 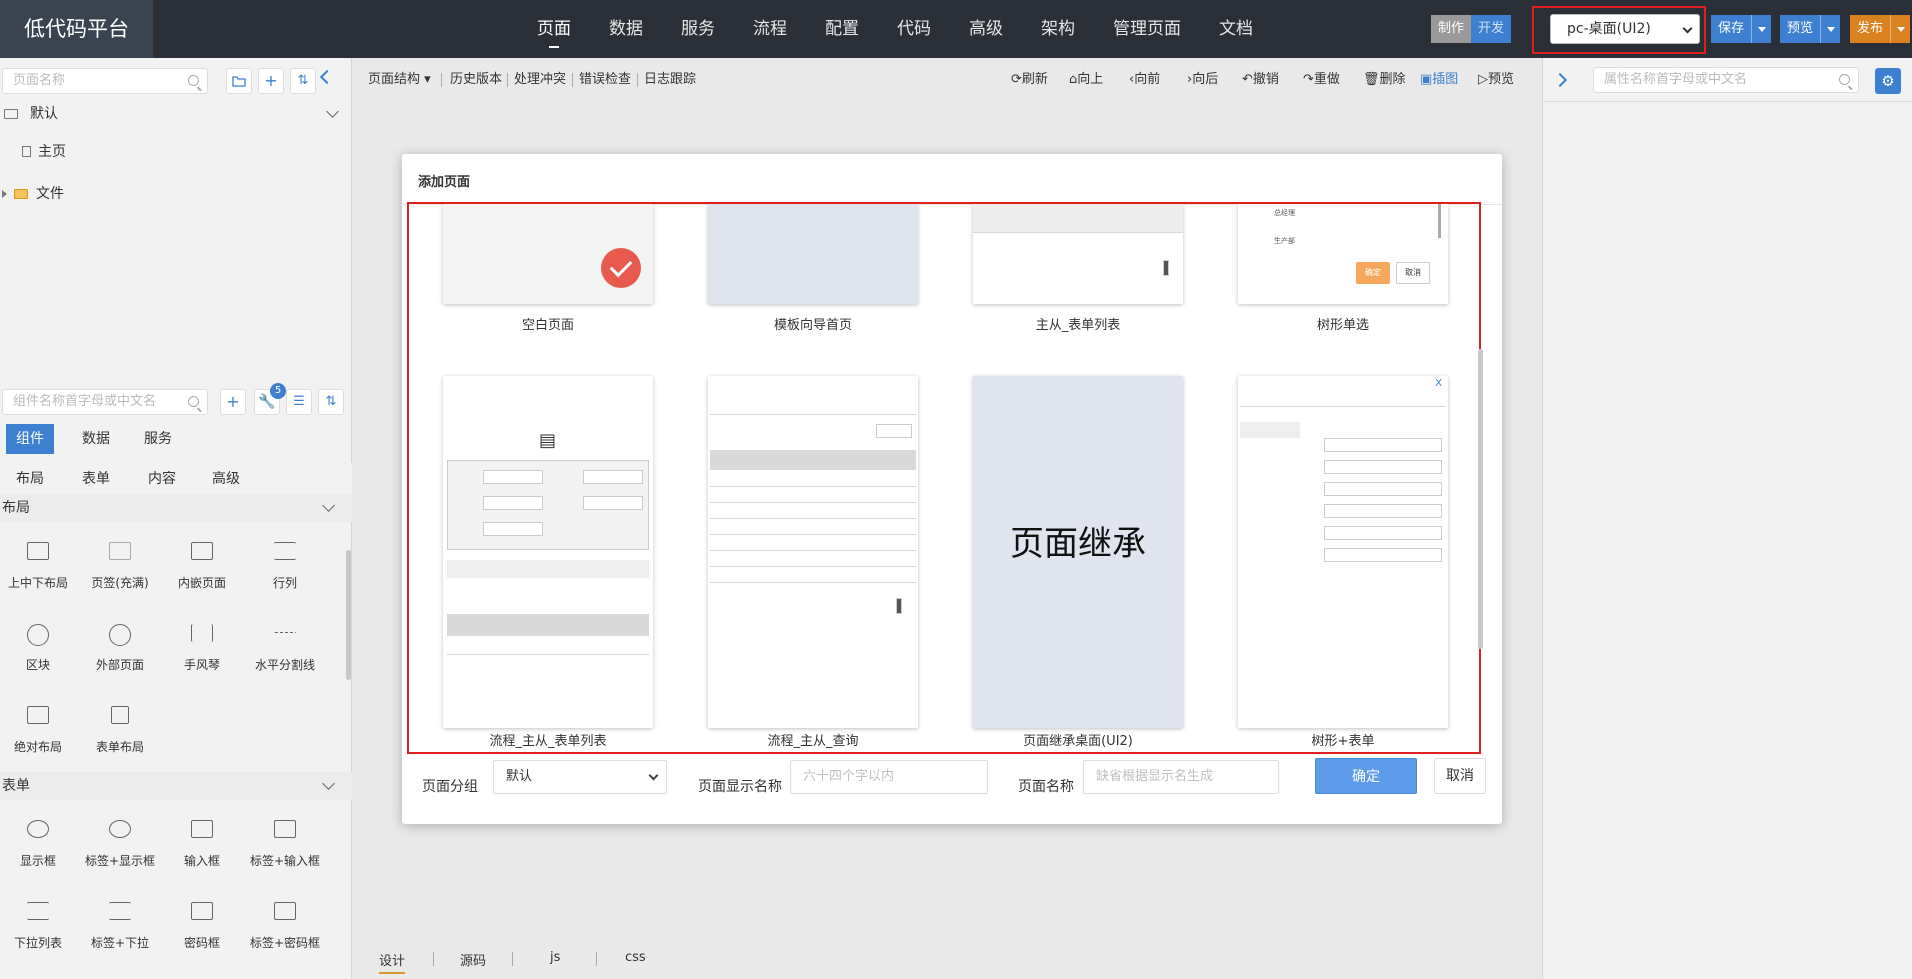 What do you see at coordinates (38, 635) in the screenshot?
I see `block-icon` at bounding box center [38, 635].